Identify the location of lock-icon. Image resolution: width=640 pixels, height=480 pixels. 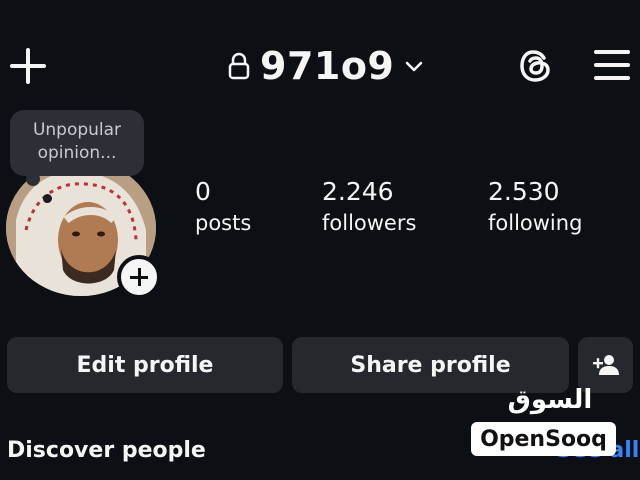
(239, 66).